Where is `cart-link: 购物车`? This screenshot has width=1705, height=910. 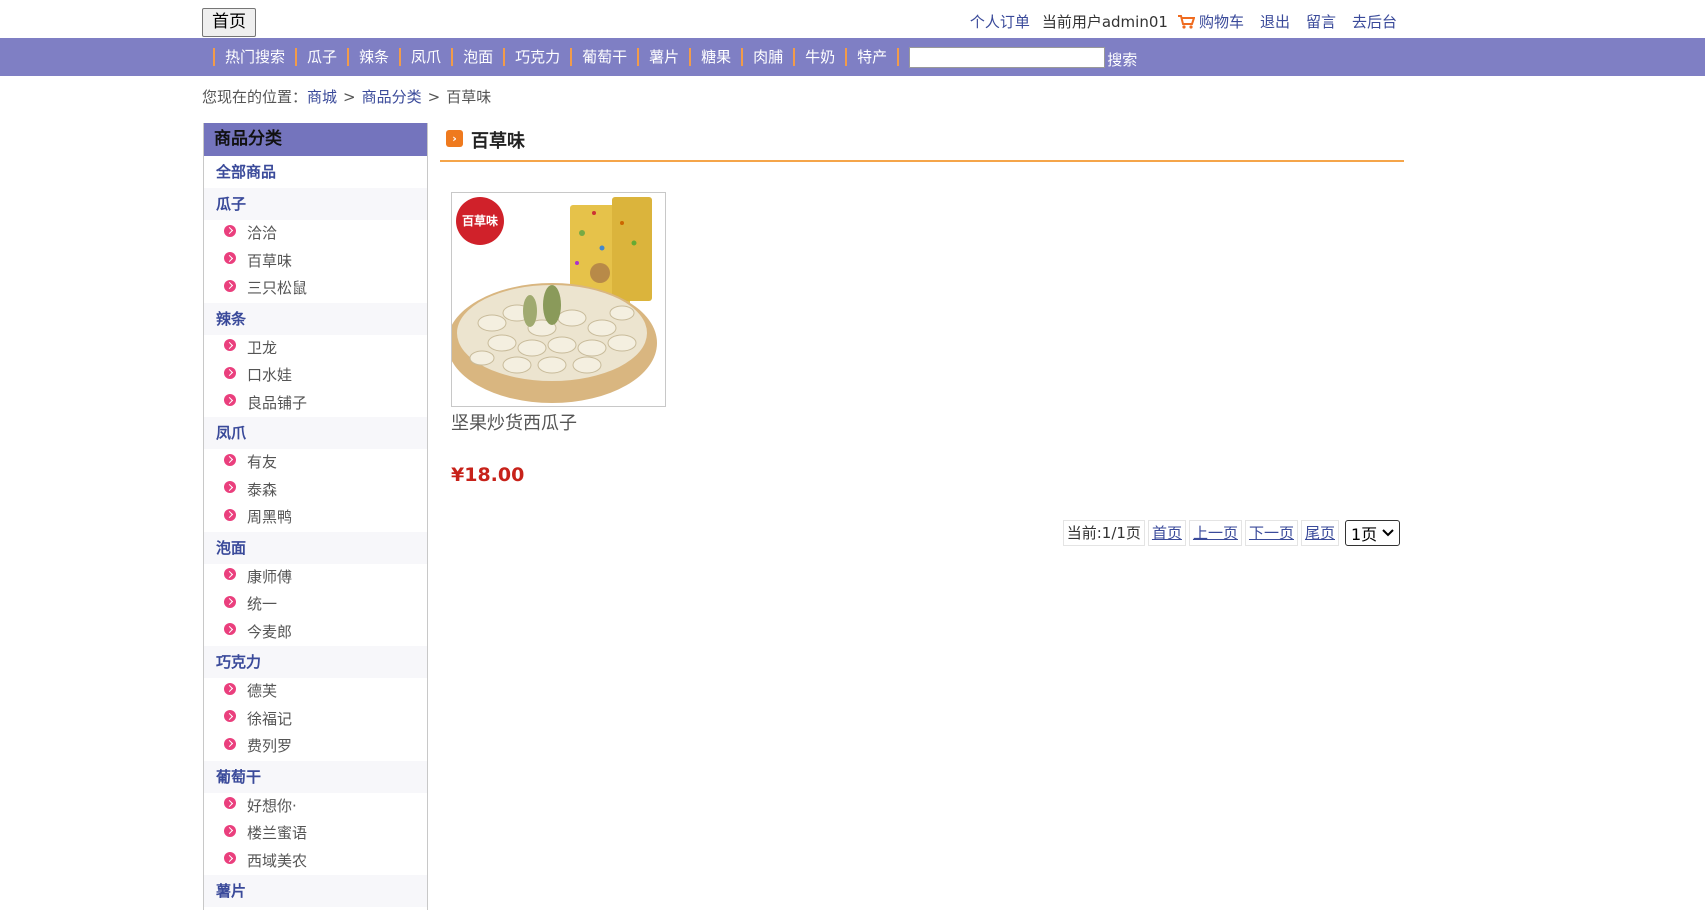 cart-link: 购物车 is located at coordinates (1210, 21).